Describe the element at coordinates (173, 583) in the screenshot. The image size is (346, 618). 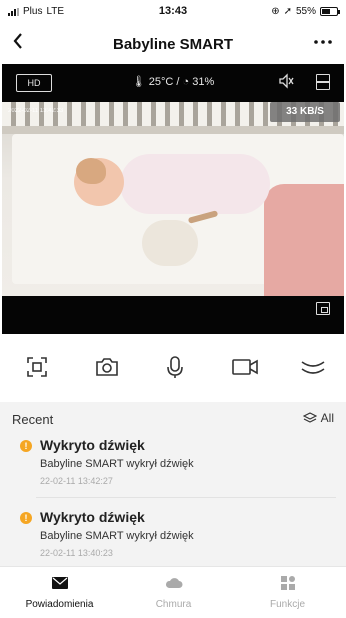
I see `cloud-icon` at that location.